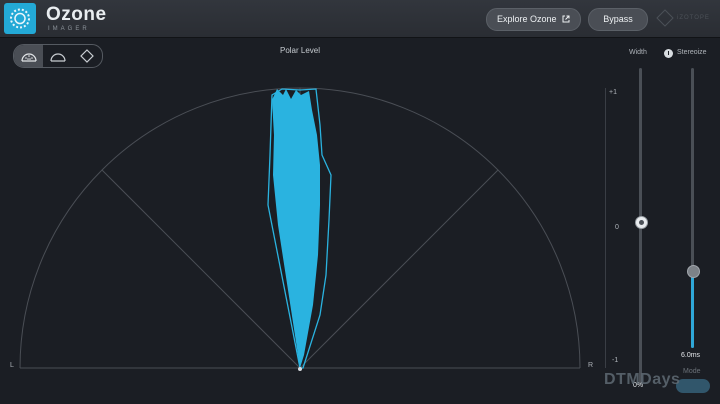 Image resolution: width=720 pixels, height=404 pixels. I want to click on meter-guide-left, so click(201, 269).